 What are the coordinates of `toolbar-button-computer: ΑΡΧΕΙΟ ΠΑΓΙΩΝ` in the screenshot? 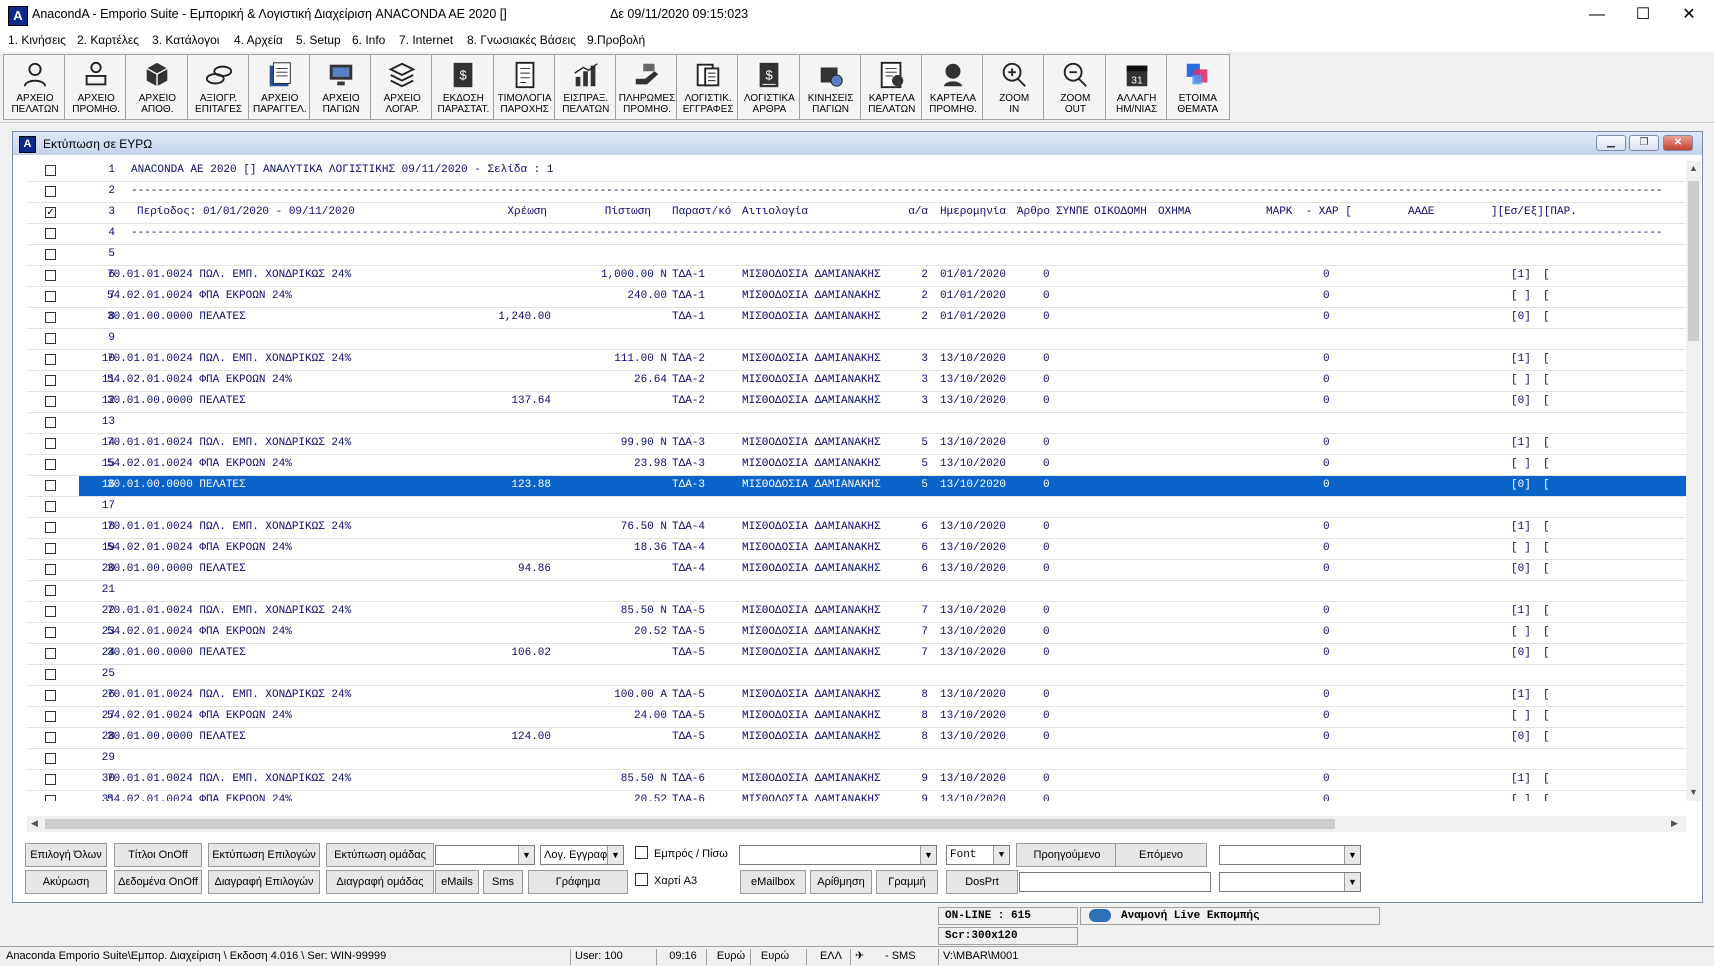 It's located at (341, 87).